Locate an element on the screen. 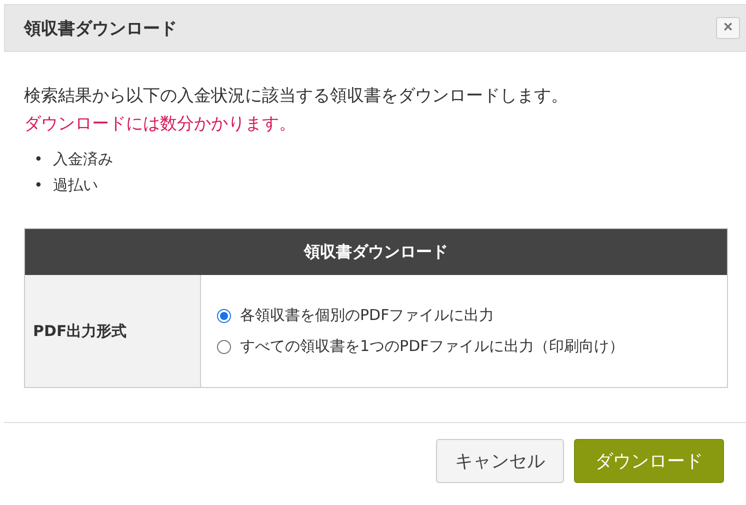  close-button: × is located at coordinates (728, 28).